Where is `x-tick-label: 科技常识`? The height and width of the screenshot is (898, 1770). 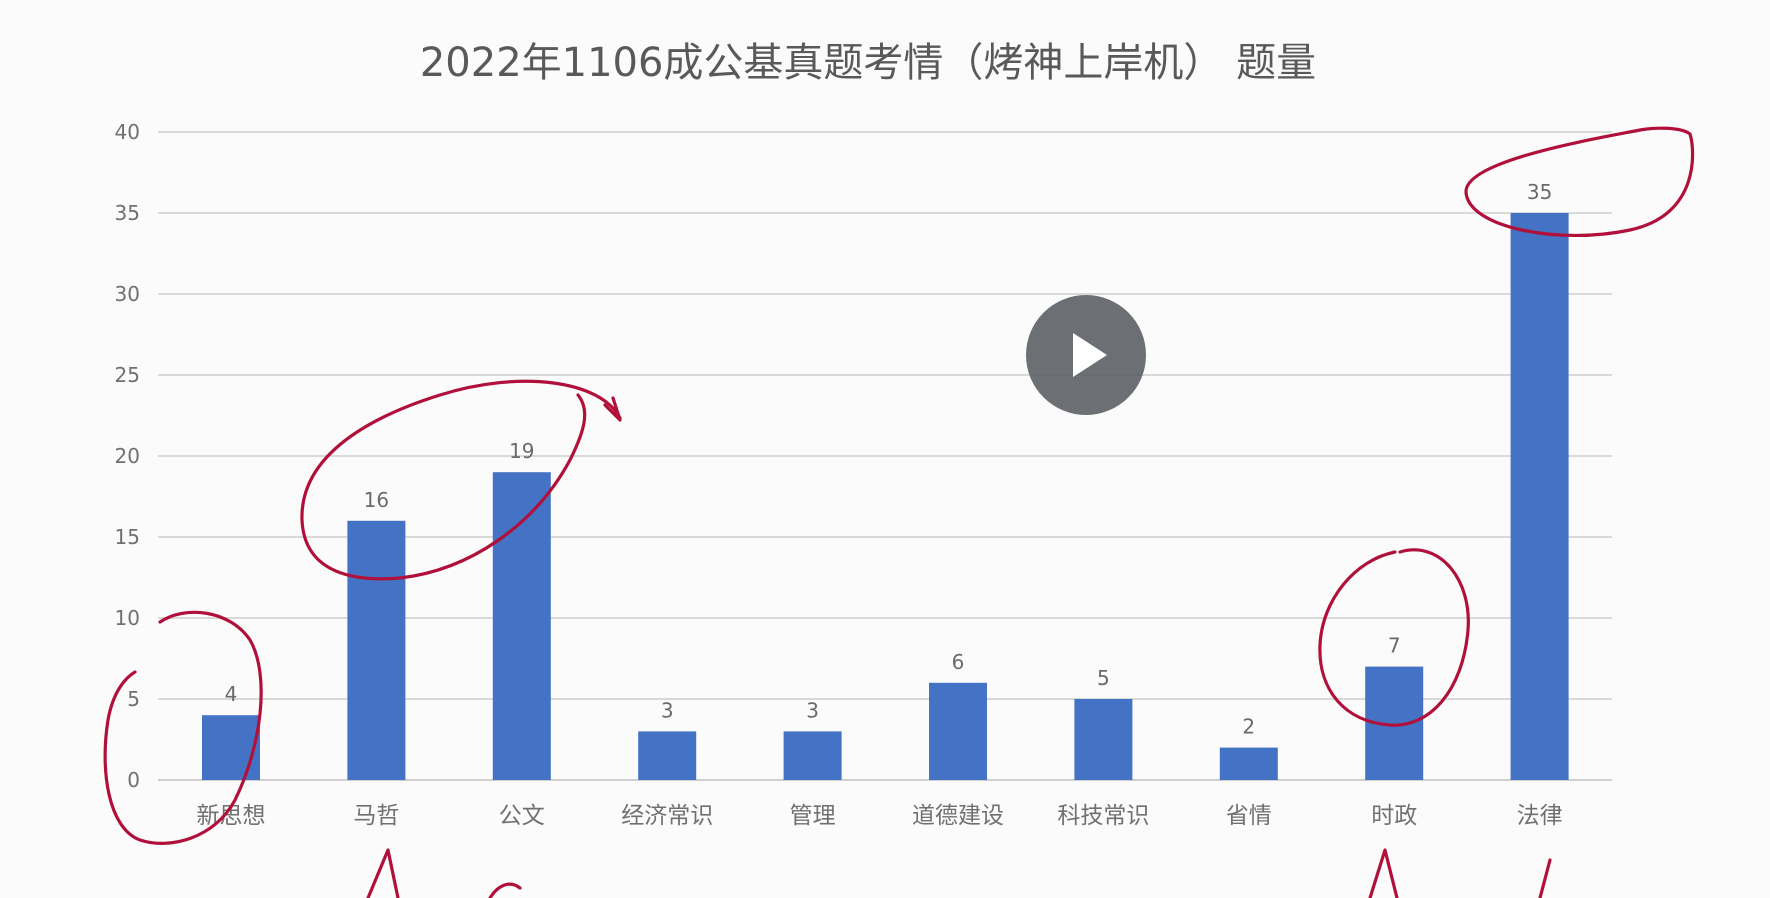 x-tick-label: 科技常识 is located at coordinates (1103, 816).